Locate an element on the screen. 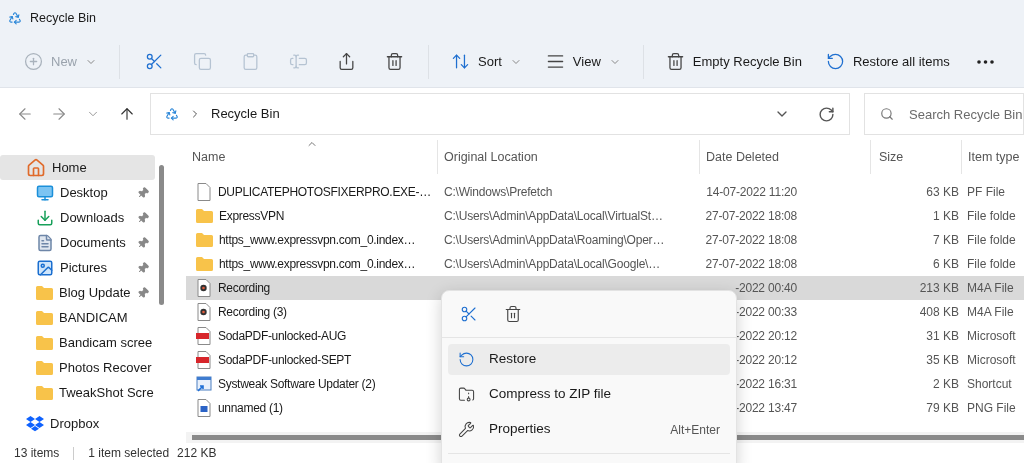 This screenshot has height=463, width=1024. menu-item: Compress to ZIP file is located at coordinates (589, 394).